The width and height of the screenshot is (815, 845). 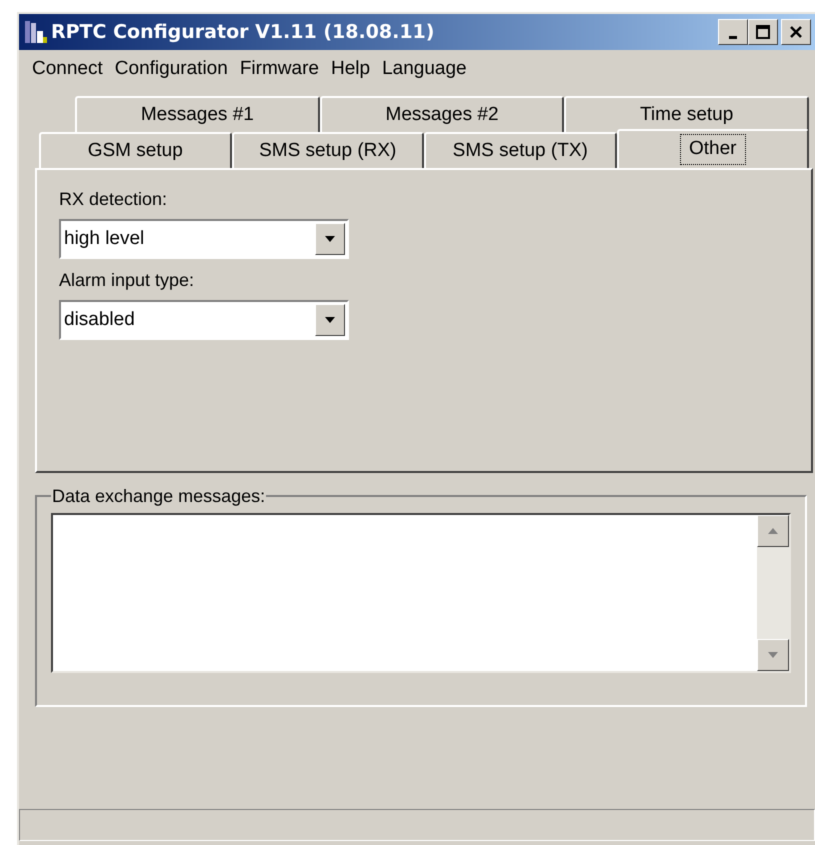 I want to click on scrollbar, so click(x=773, y=593).